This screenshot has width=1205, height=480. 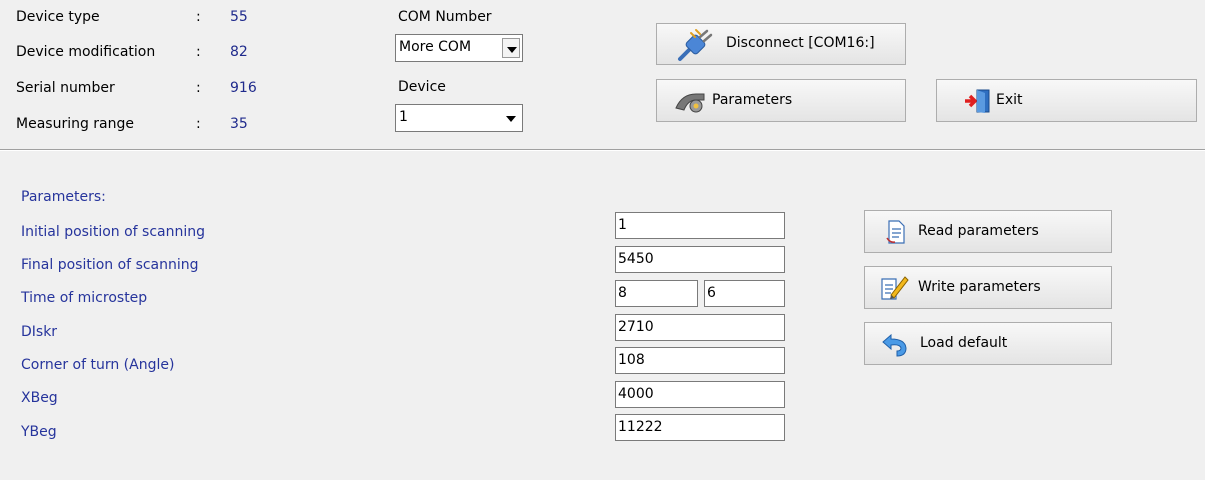 What do you see at coordinates (700, 394) in the screenshot?
I see `xbeg-input: 4000` at bounding box center [700, 394].